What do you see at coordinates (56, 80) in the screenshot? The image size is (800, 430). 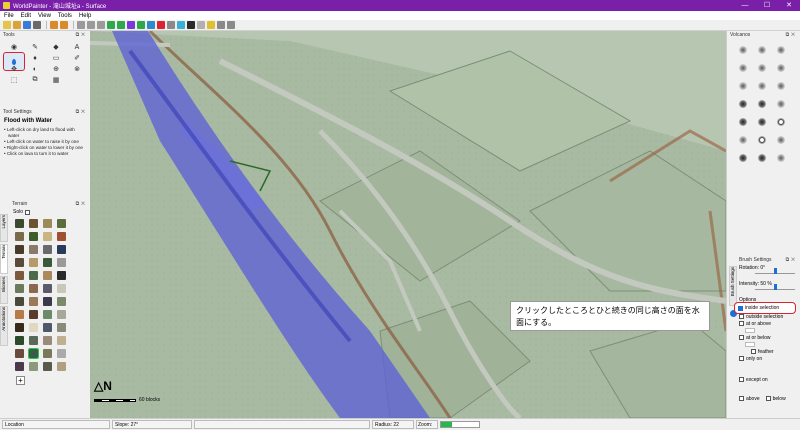 I see `paste-icon: ▦` at bounding box center [56, 80].